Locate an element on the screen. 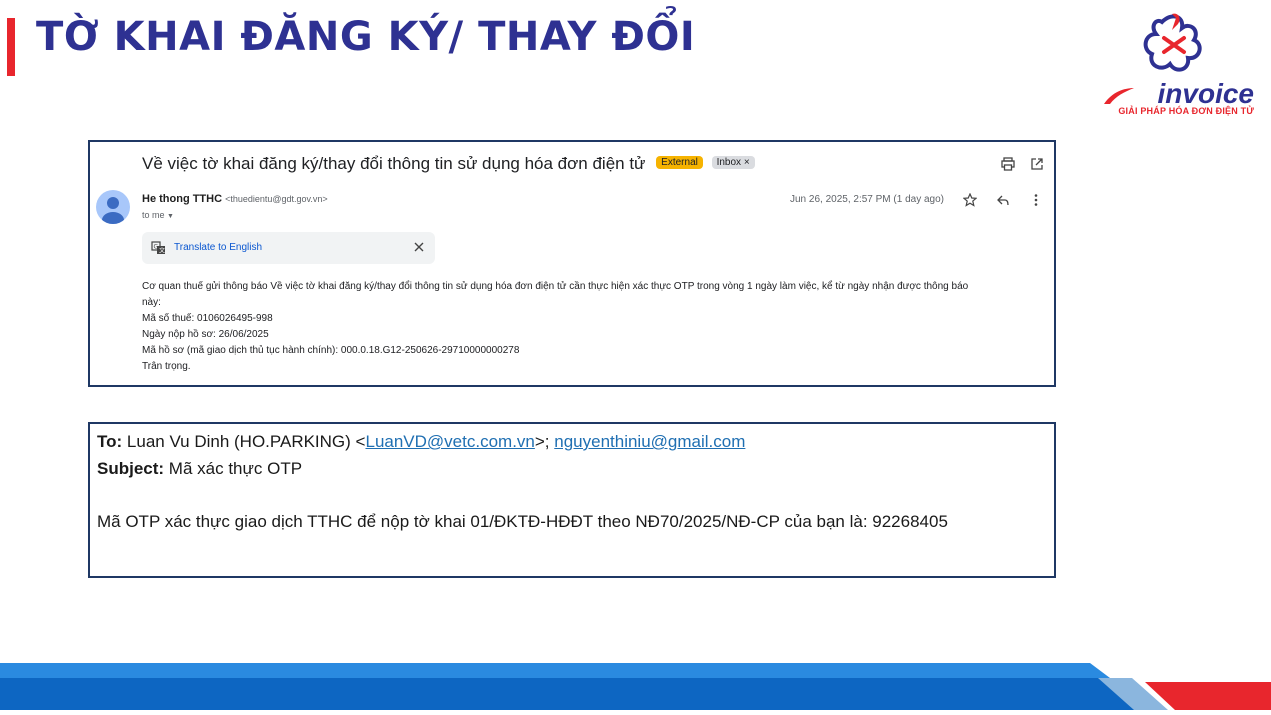 This screenshot has height=715, width=1271. recipient-label: to me is located at coordinates (153, 215).